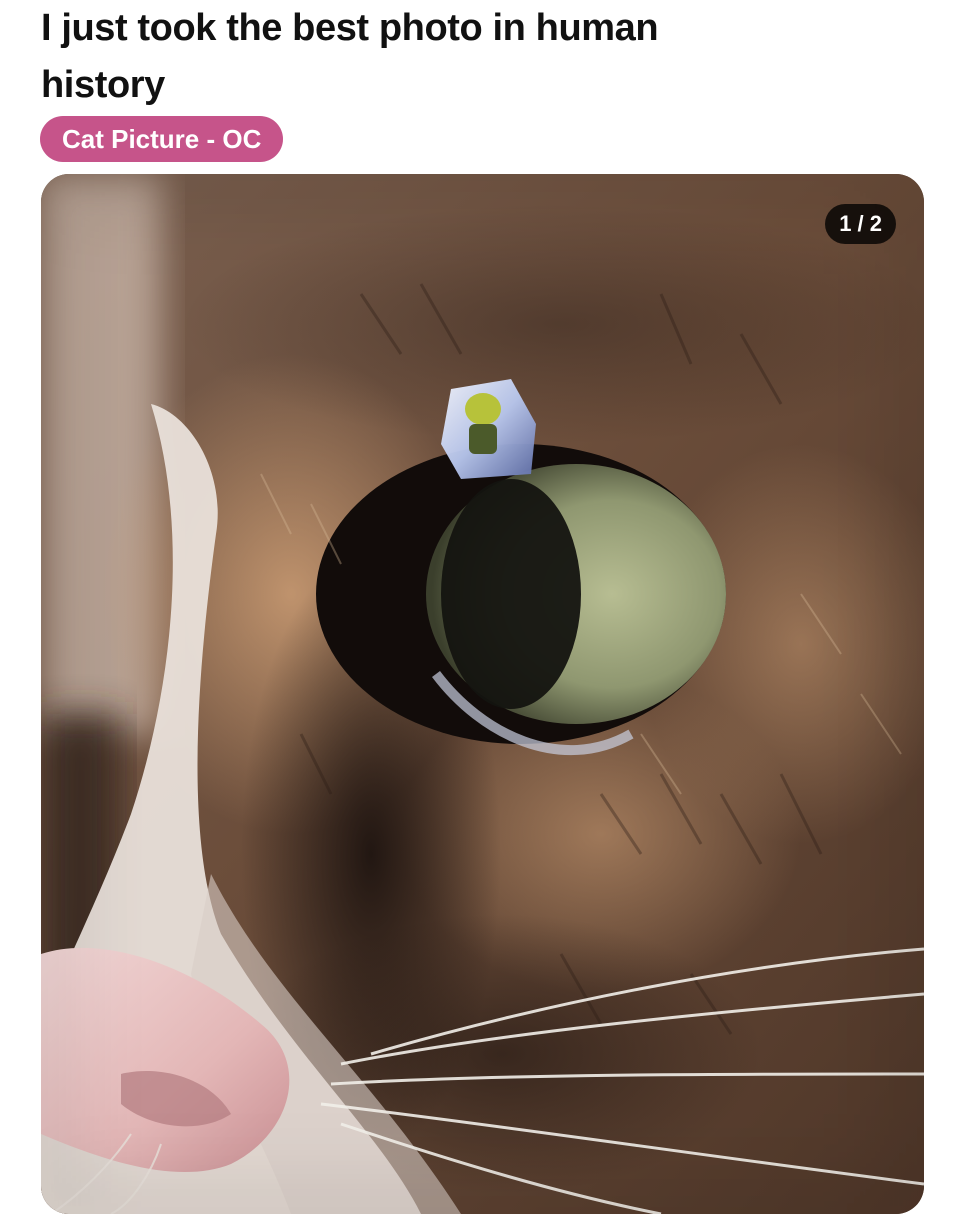 The image size is (964, 1214). Describe the element at coordinates (162, 139) in the screenshot. I see `flair-tag: Cat Picture - OC` at that location.